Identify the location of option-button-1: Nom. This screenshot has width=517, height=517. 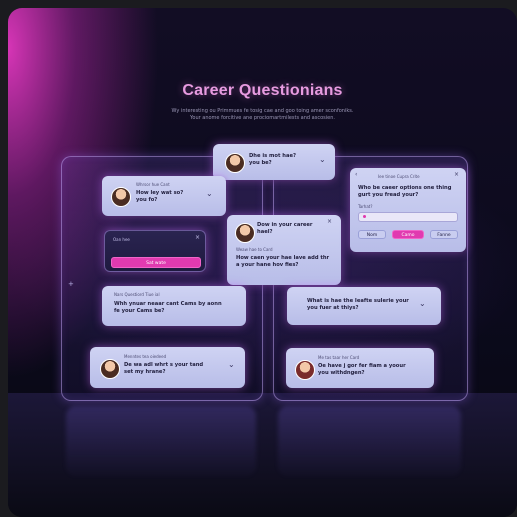
(372, 234).